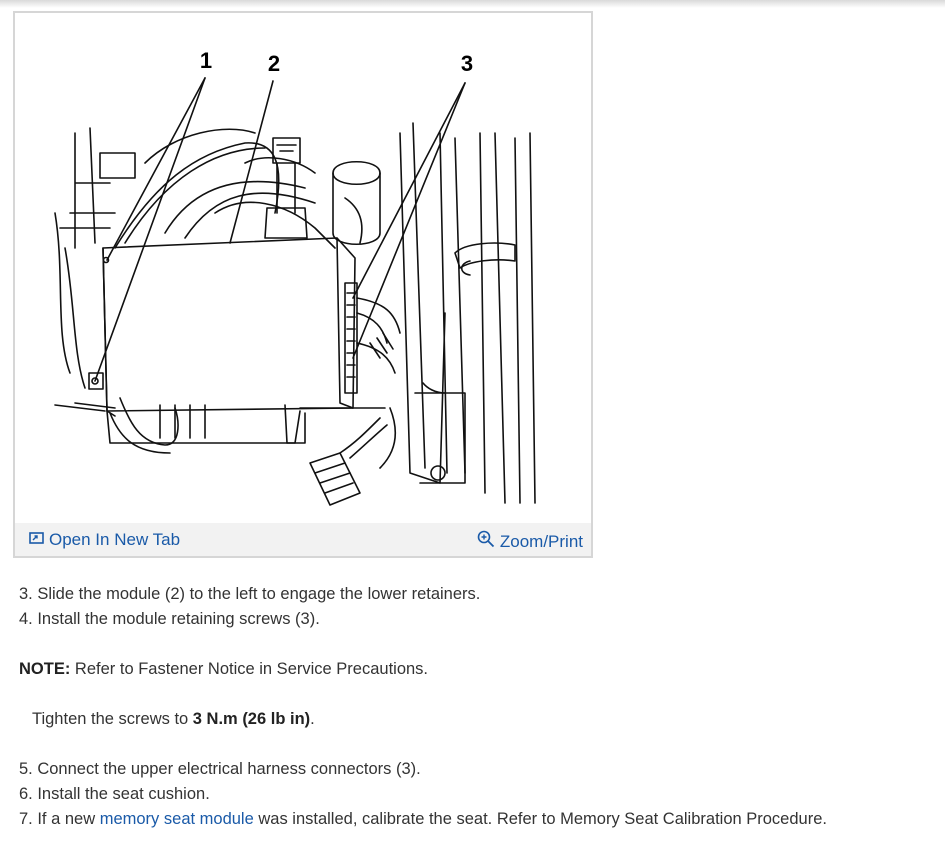 Image resolution: width=945 pixels, height=856 pixels. What do you see at coordinates (467, 63) in the screenshot?
I see `callout-3: 3` at bounding box center [467, 63].